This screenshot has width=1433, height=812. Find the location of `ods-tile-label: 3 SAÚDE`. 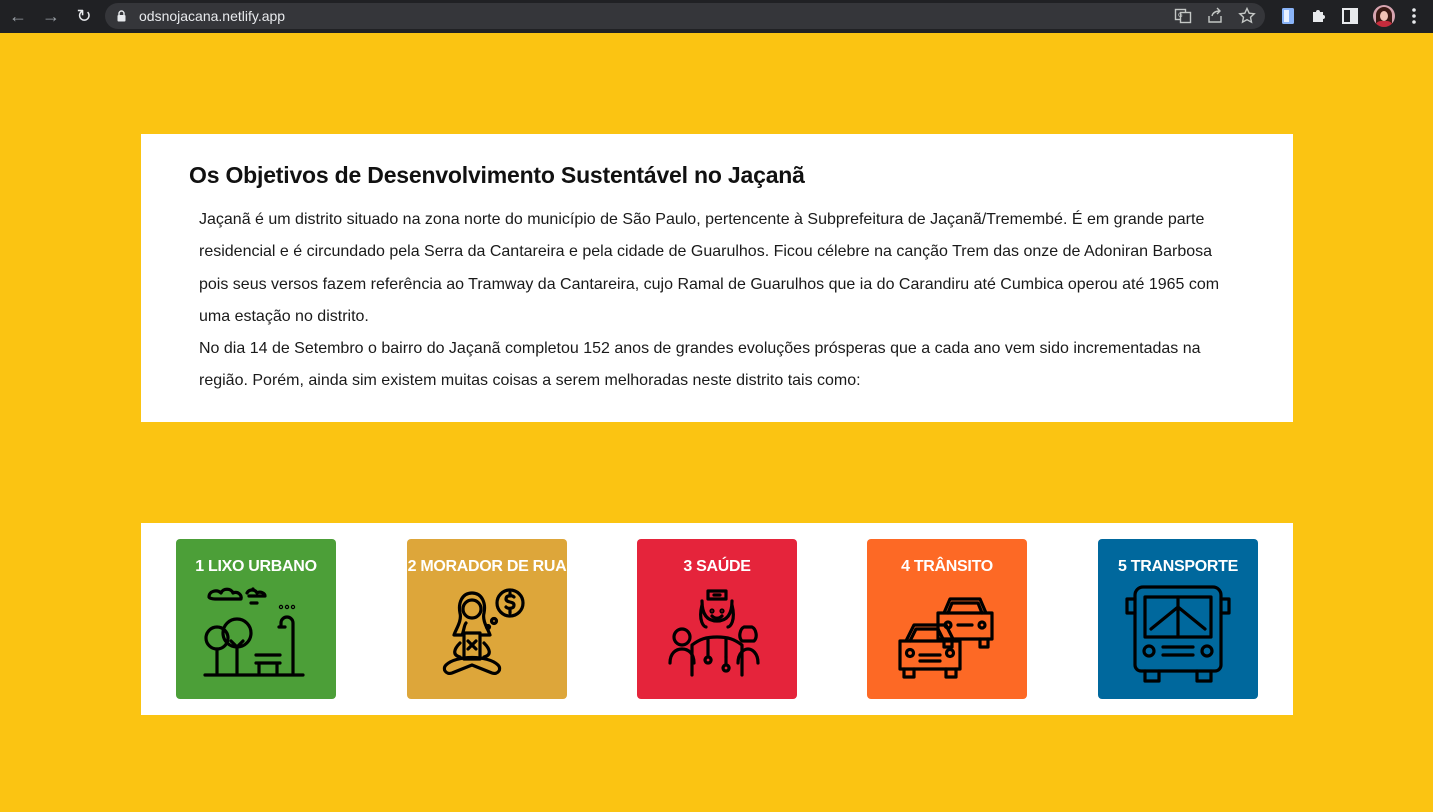

ods-tile-label: 3 SAÚDE is located at coordinates (717, 566).